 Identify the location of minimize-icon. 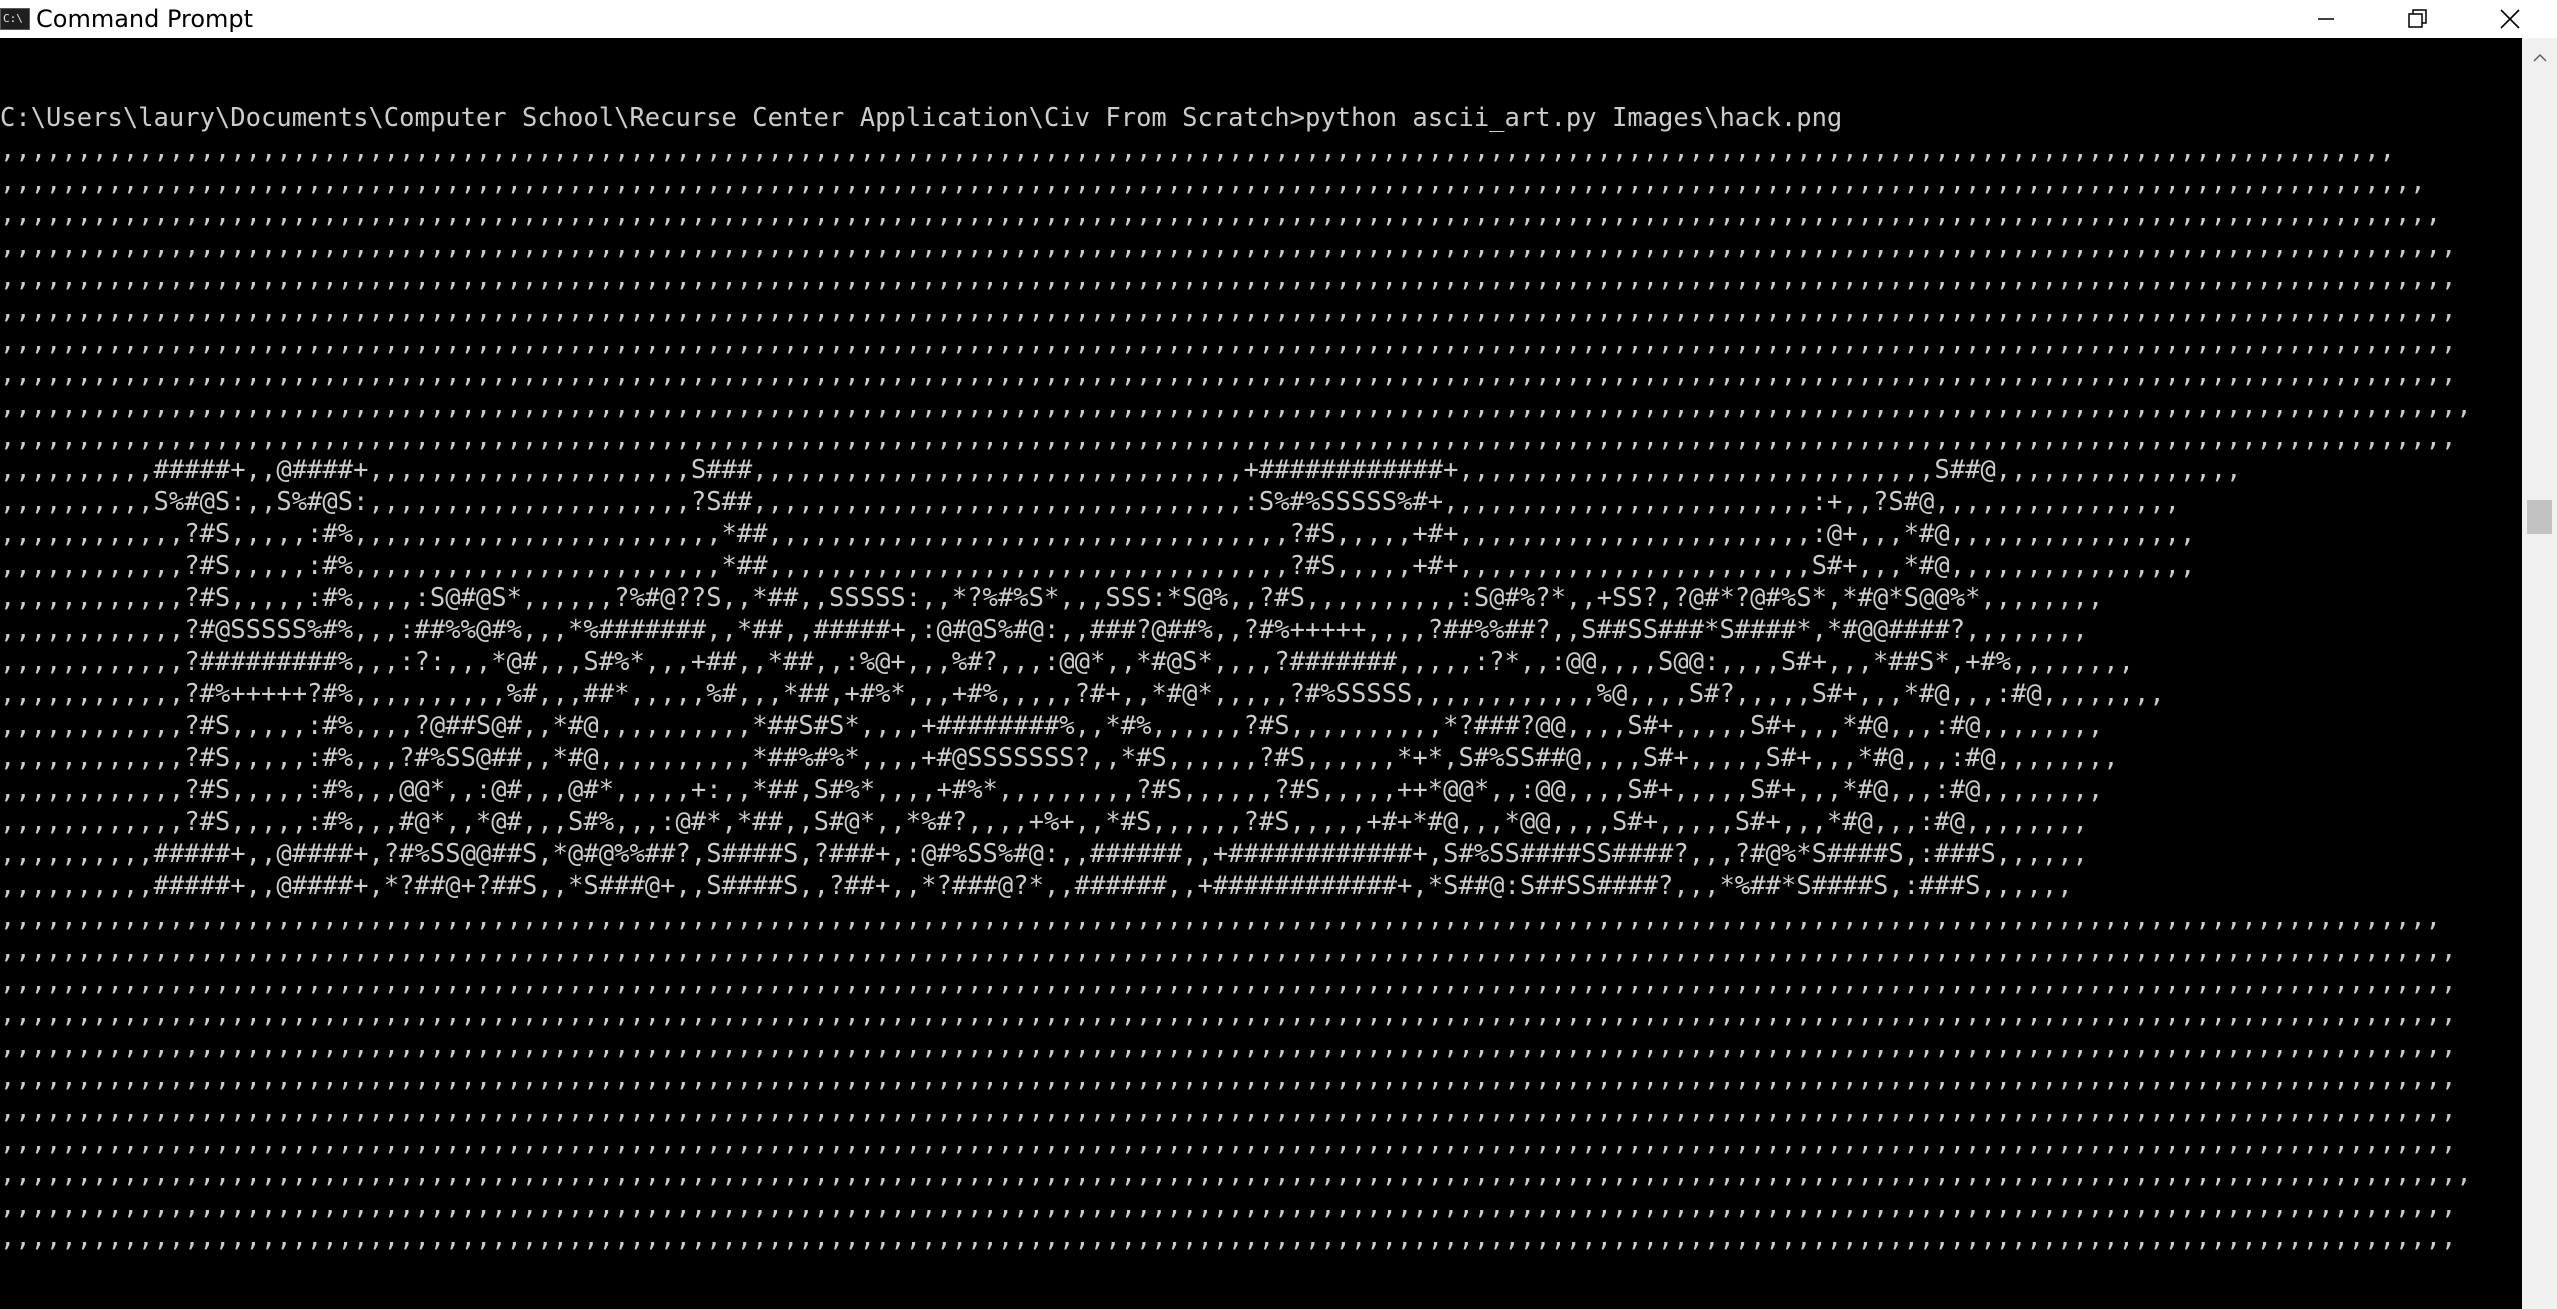
(2326, 19).